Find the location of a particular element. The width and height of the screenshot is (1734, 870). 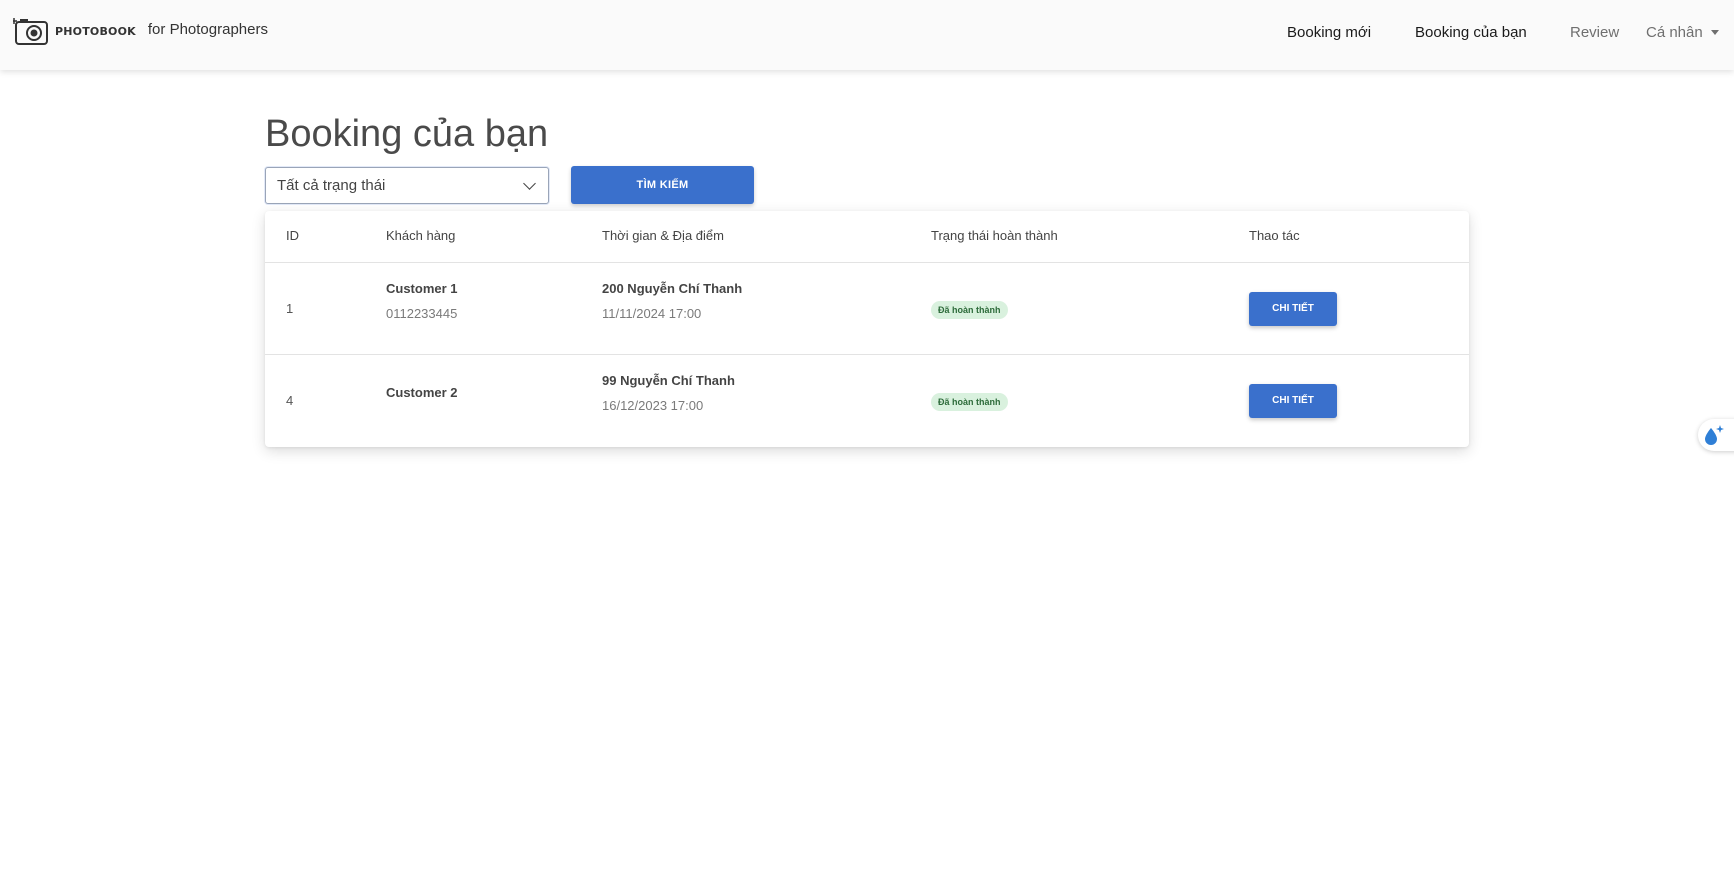

nav-item-new-booking: Booking mới is located at coordinates (1329, 32).